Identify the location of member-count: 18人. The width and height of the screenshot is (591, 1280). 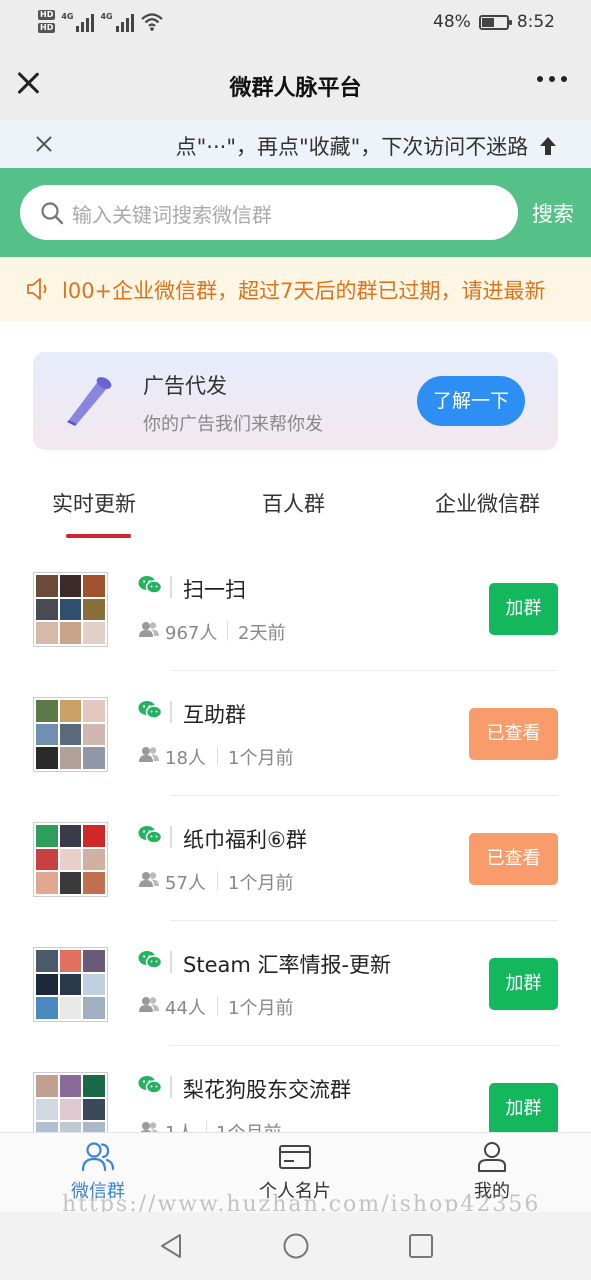
(185, 758).